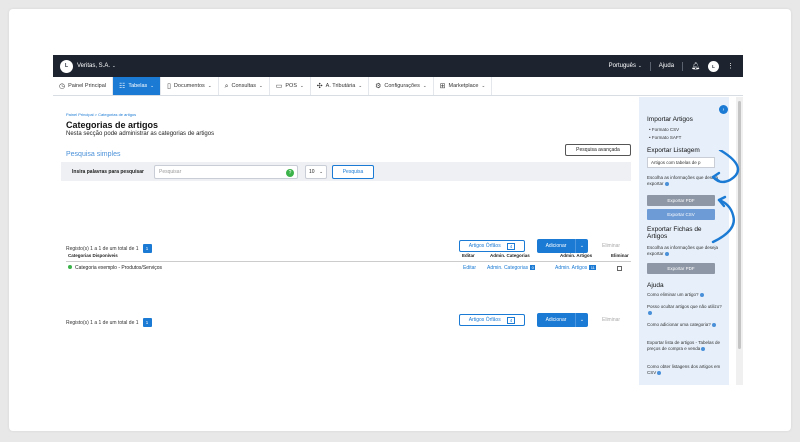 This screenshot has width=800, height=442. I want to click on language-selector: Português ⌄, so click(625, 66).